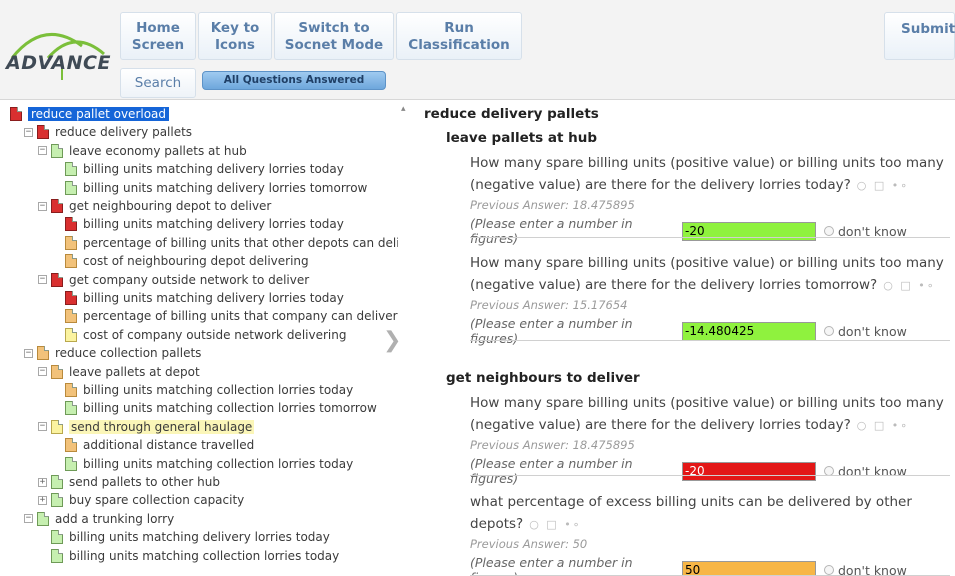 The image size is (955, 576). What do you see at coordinates (749, 568) in the screenshot?
I see `answer-input: 50` at bounding box center [749, 568].